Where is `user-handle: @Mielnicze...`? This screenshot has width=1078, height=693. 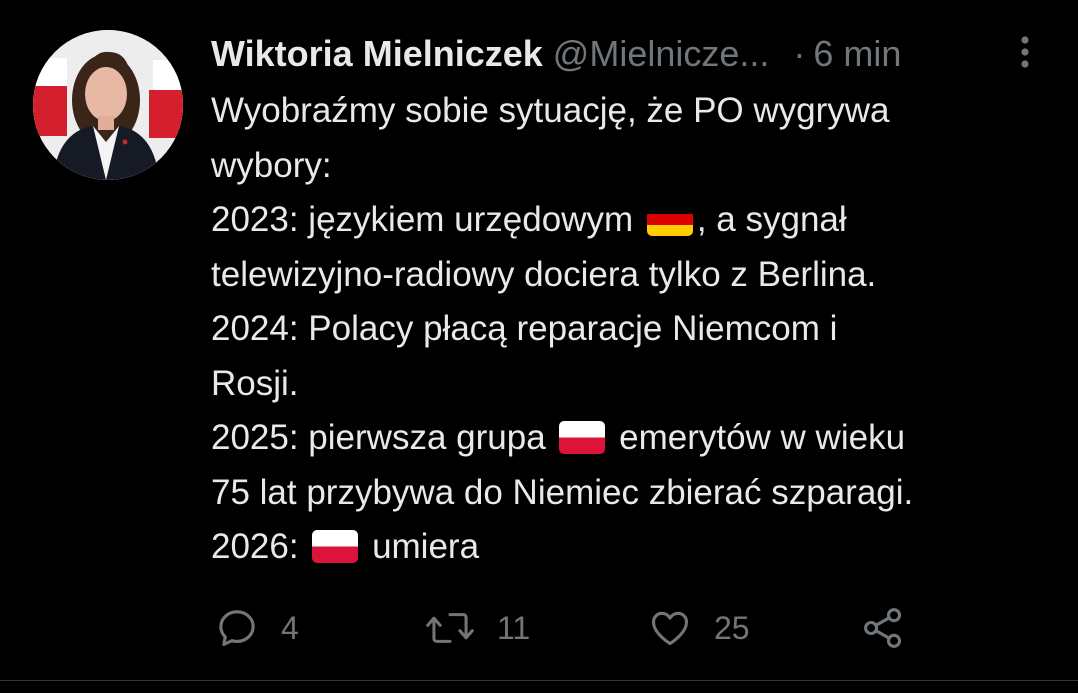
user-handle: @Mielnicze... is located at coordinates (661, 54).